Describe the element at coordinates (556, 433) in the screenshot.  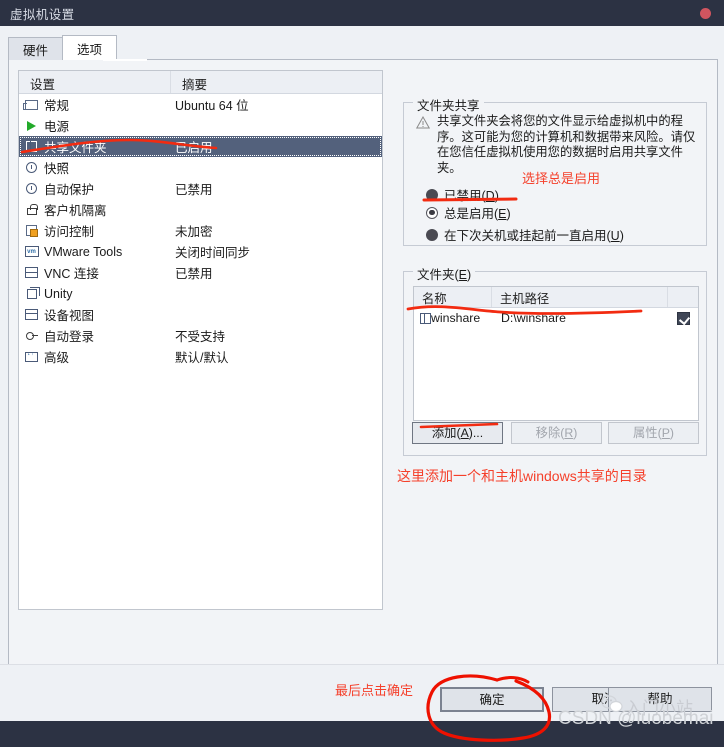
I see `remove-folder-button: 移除(R)` at that location.